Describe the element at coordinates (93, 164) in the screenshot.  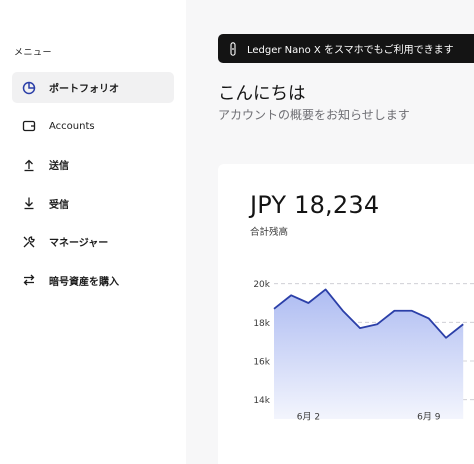
I see `sidebar-item-send: 送信` at that location.